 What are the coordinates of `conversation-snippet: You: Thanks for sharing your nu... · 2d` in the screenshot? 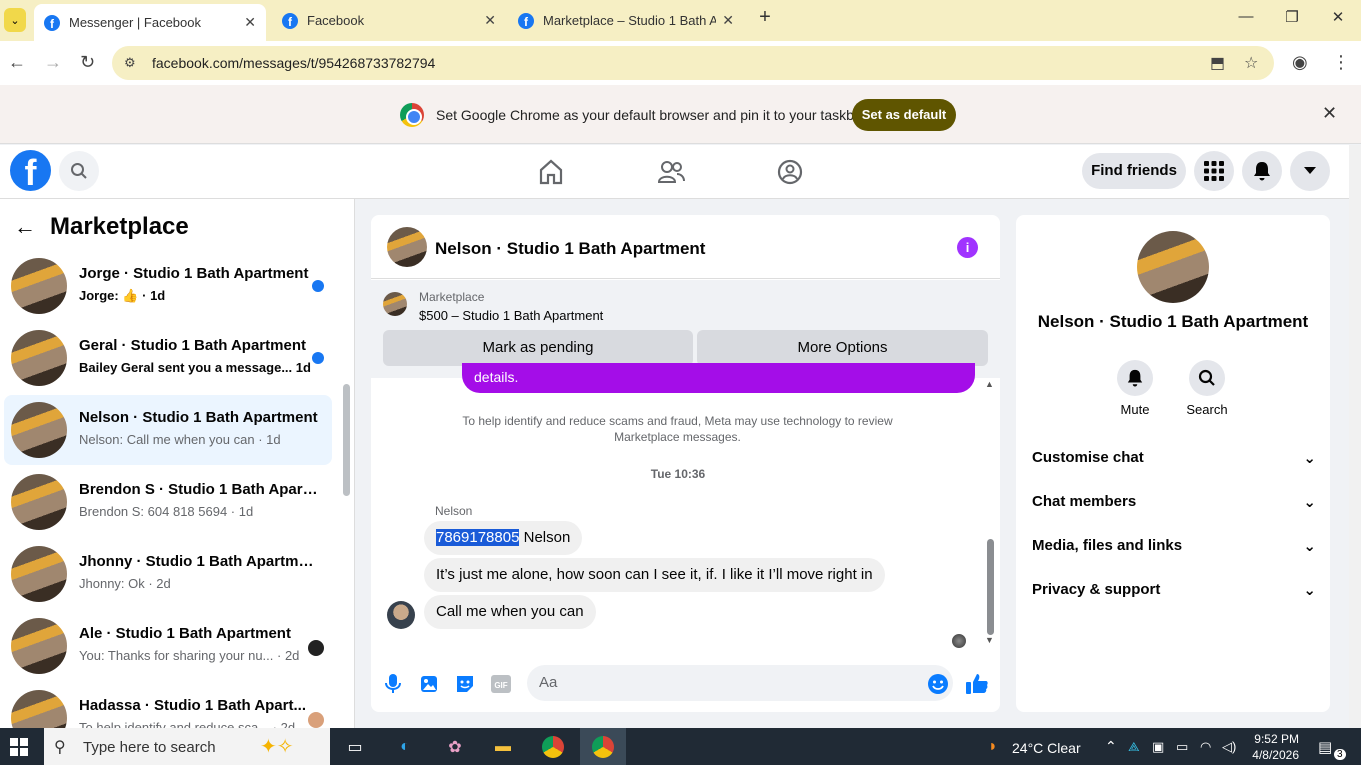 It's located at (189, 655).